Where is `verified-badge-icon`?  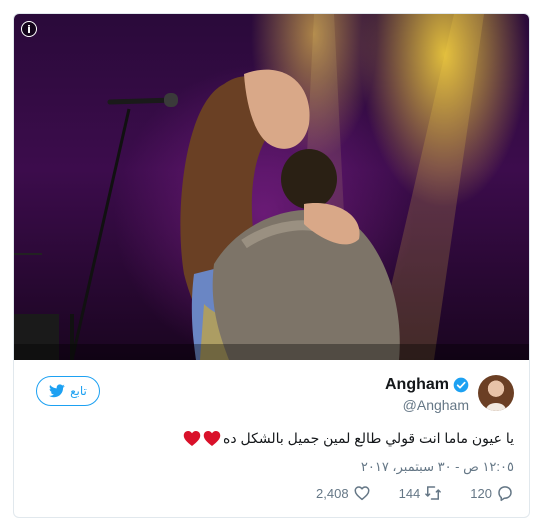
verified-badge-icon is located at coordinates (461, 385).